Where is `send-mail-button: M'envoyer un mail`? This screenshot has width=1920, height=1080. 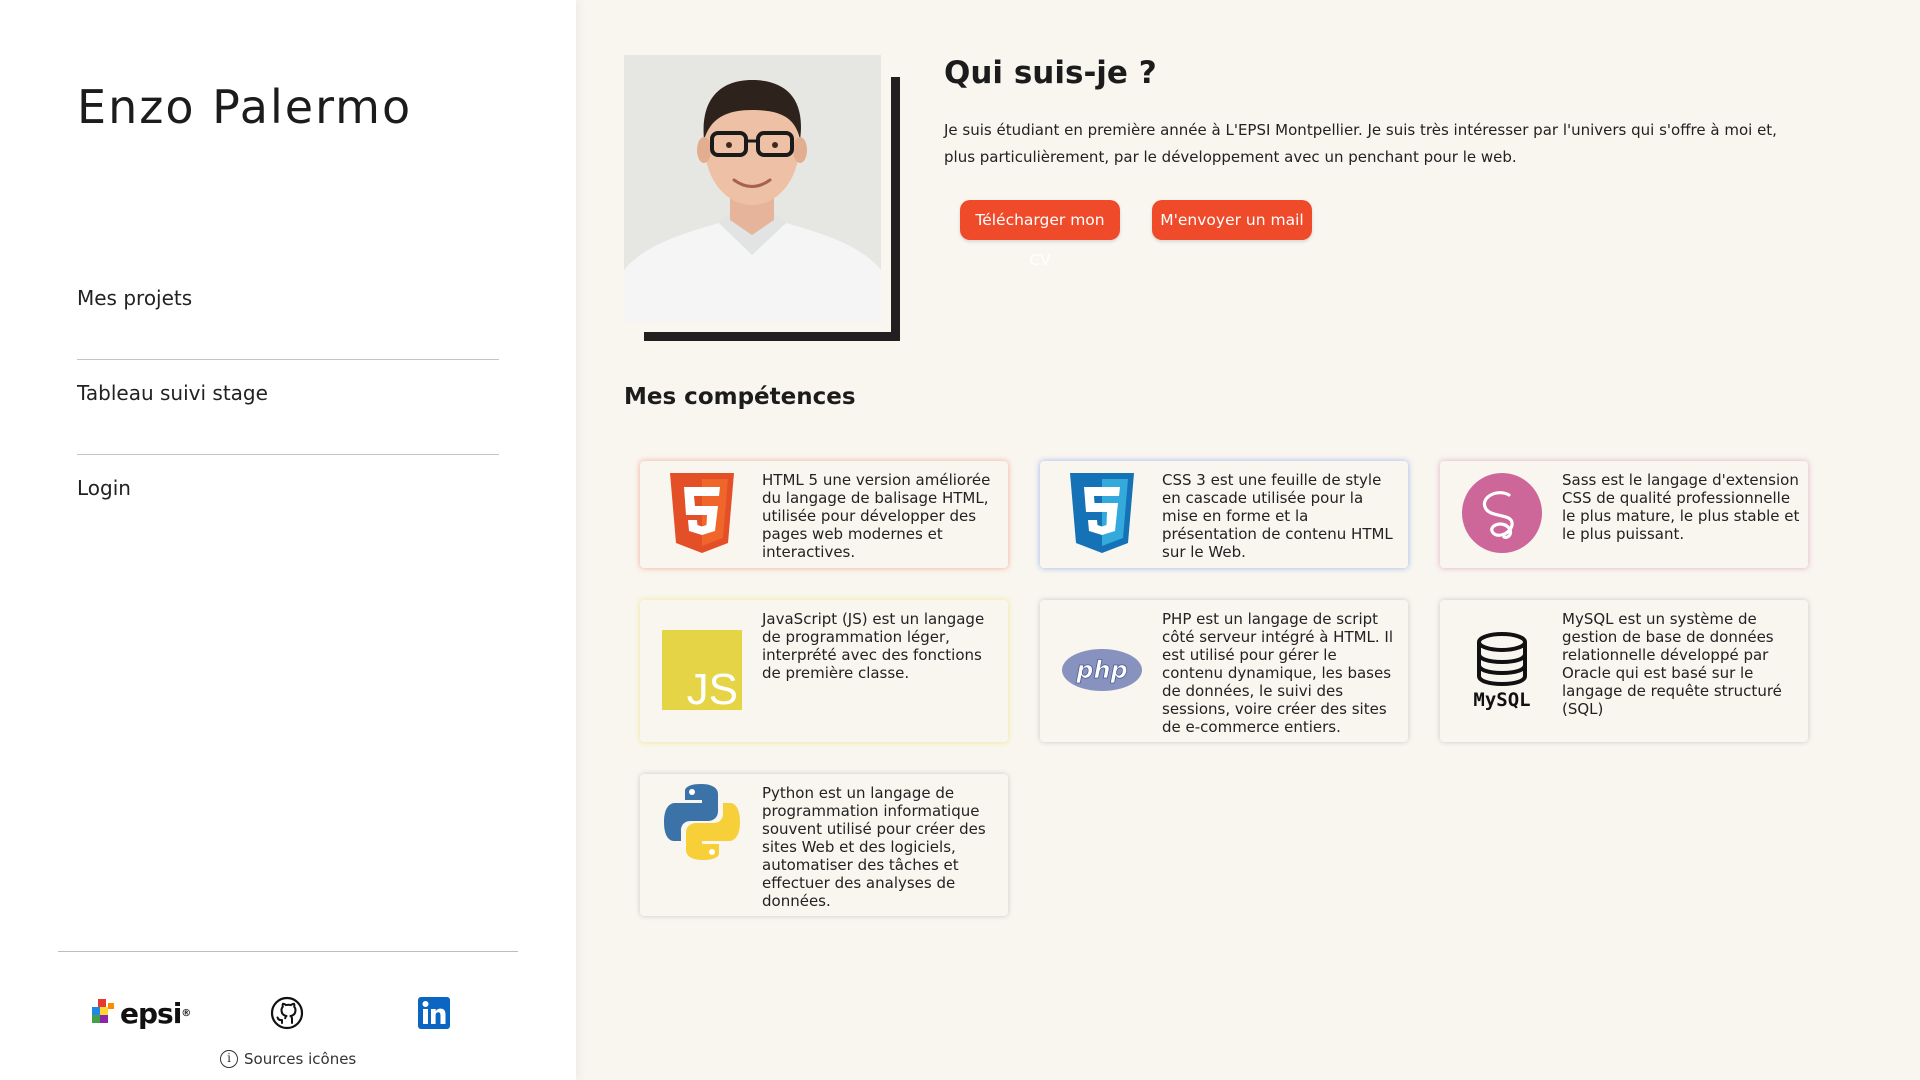 send-mail-button: M'envoyer un mail is located at coordinates (1232, 220).